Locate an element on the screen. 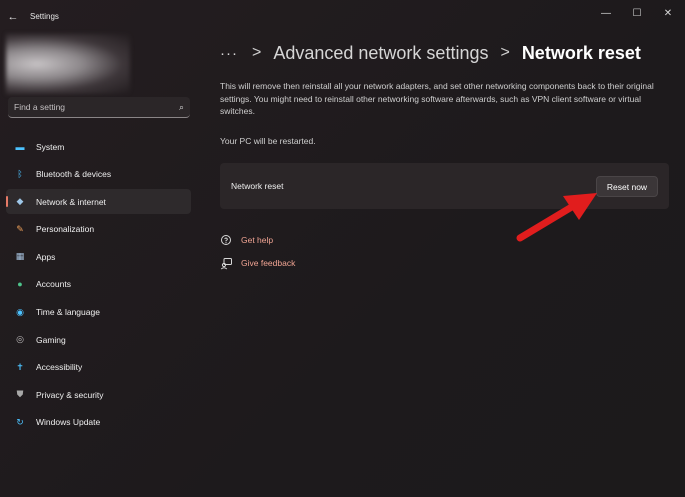 Image resolution: width=685 pixels, height=497 pixels. sidebar-item-label: Privacy & security is located at coordinates (70, 394).